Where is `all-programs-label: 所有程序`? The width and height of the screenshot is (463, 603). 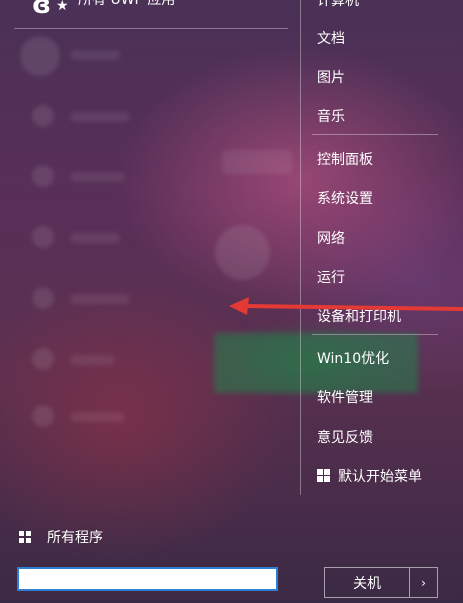 all-programs-label: 所有程序 is located at coordinates (75, 538).